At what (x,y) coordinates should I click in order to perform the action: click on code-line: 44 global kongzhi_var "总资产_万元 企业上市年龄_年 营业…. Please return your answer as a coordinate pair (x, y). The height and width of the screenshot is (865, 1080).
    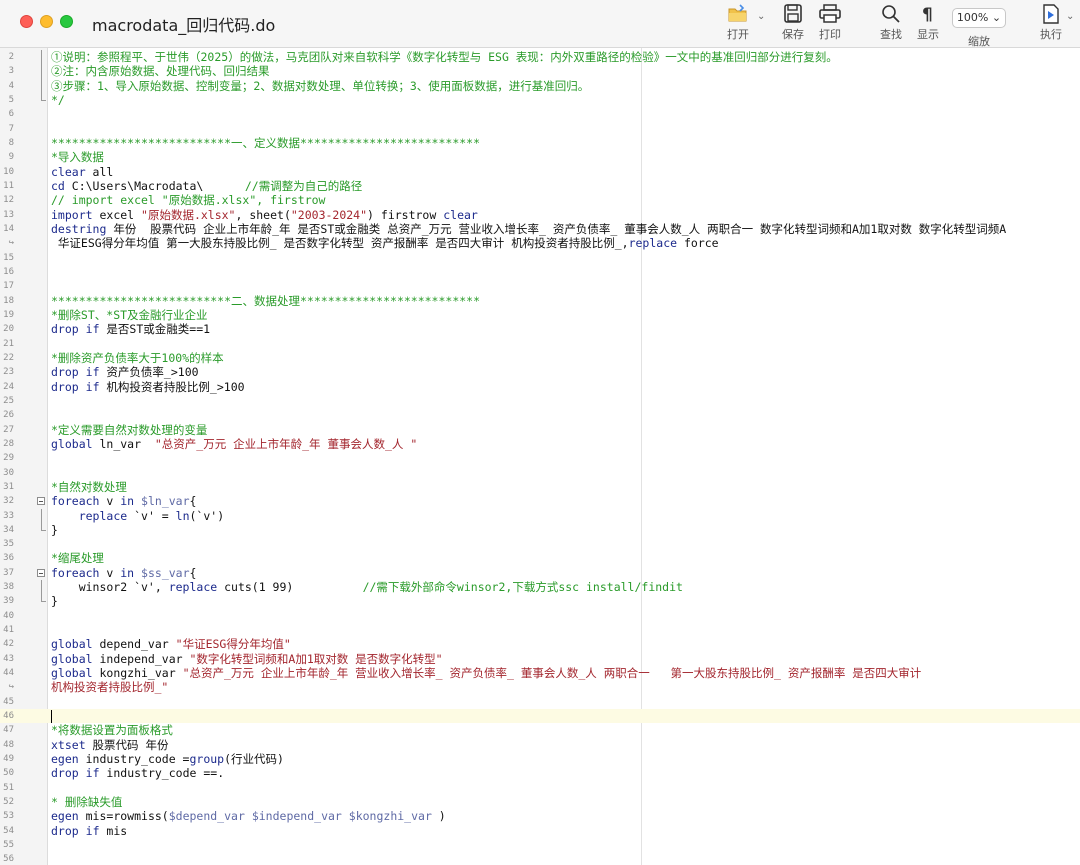
    Looking at the image, I should click on (540, 673).